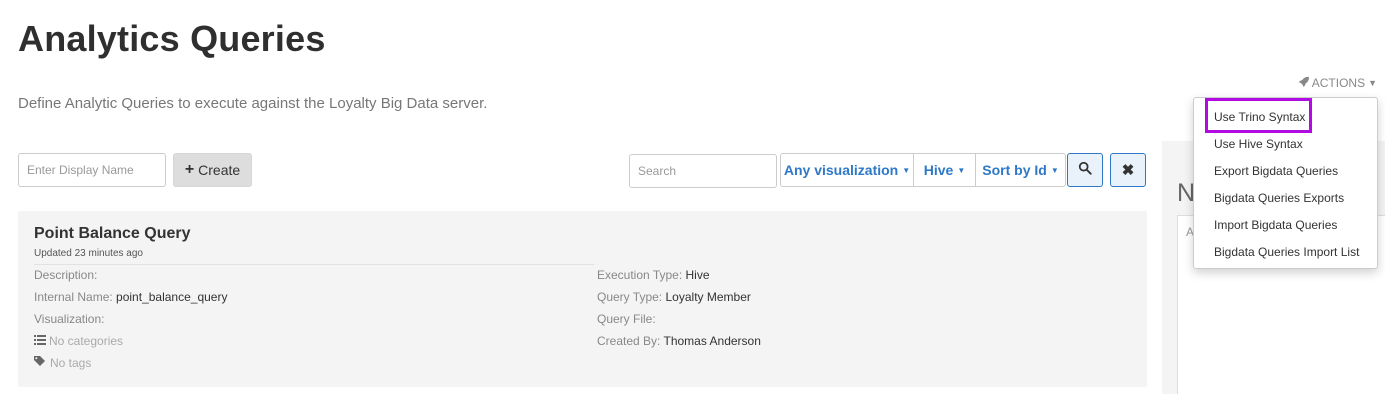 This screenshot has height=394, width=1385. I want to click on search-button, so click(1085, 170).